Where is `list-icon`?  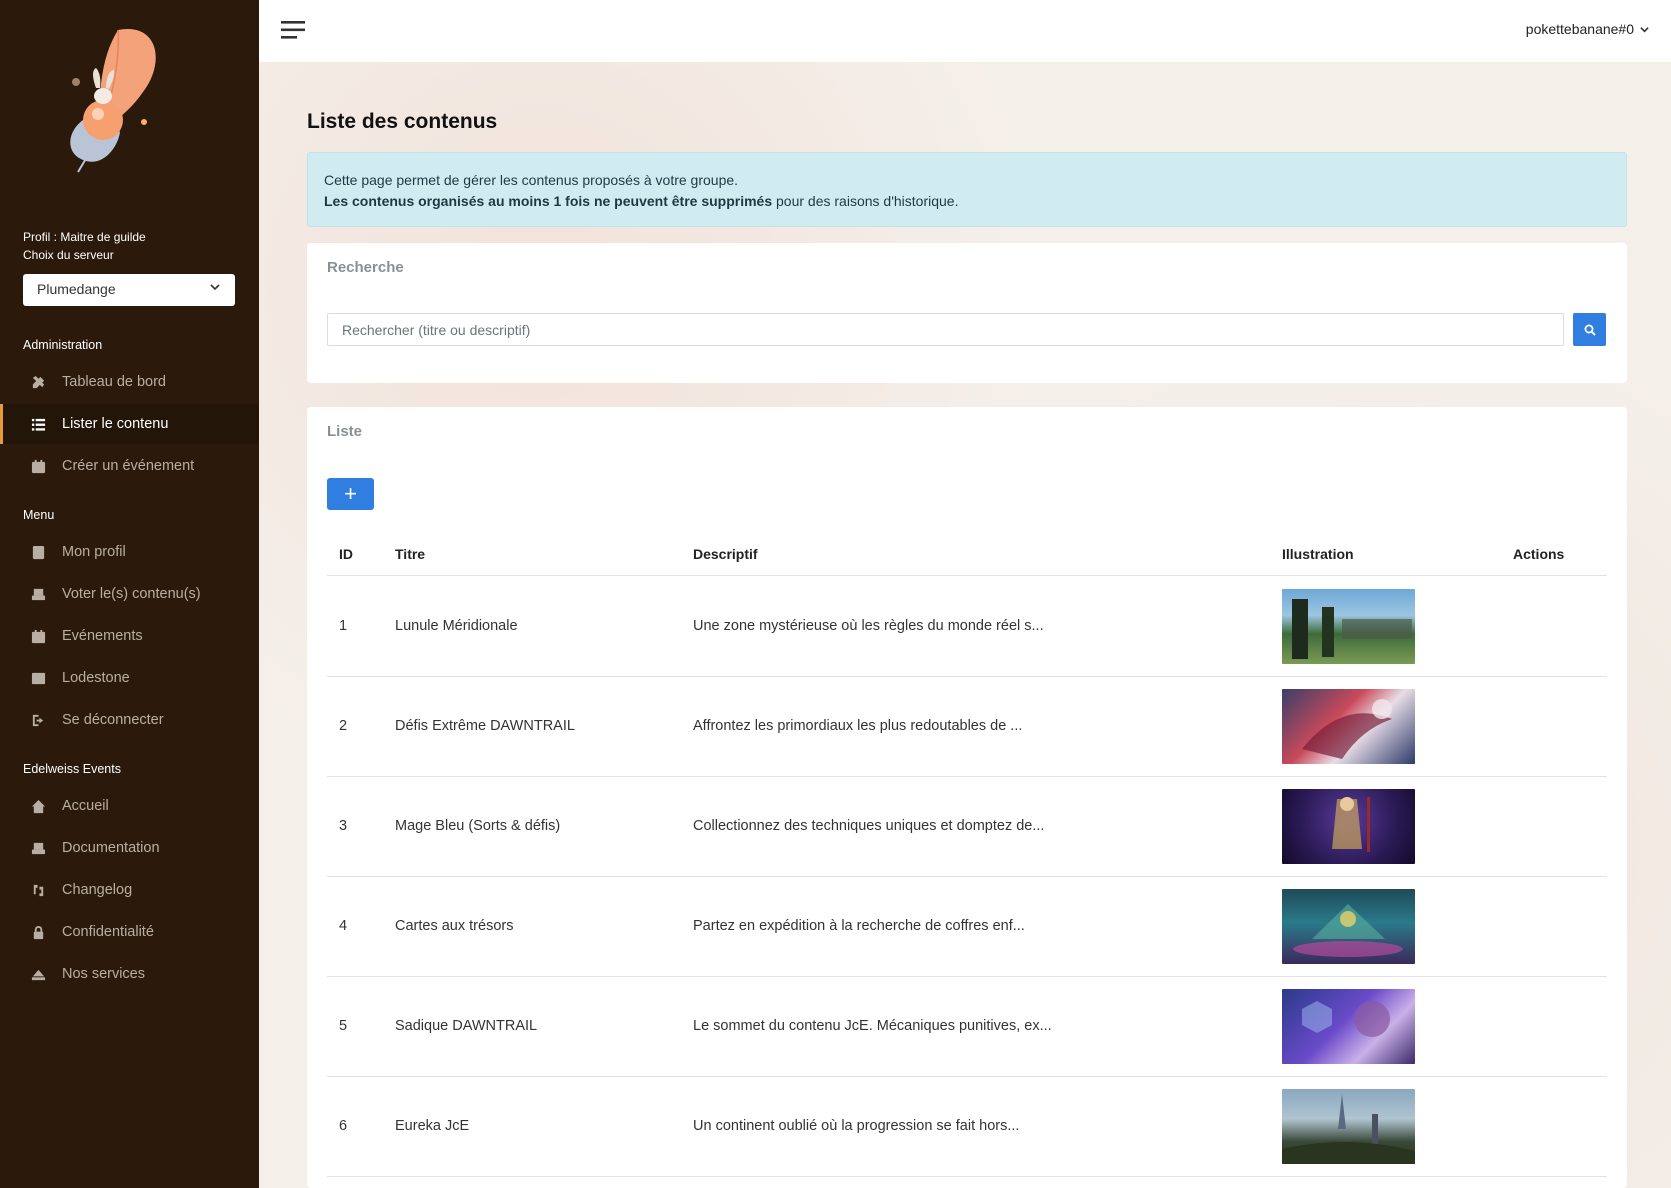 list-icon is located at coordinates (38, 424).